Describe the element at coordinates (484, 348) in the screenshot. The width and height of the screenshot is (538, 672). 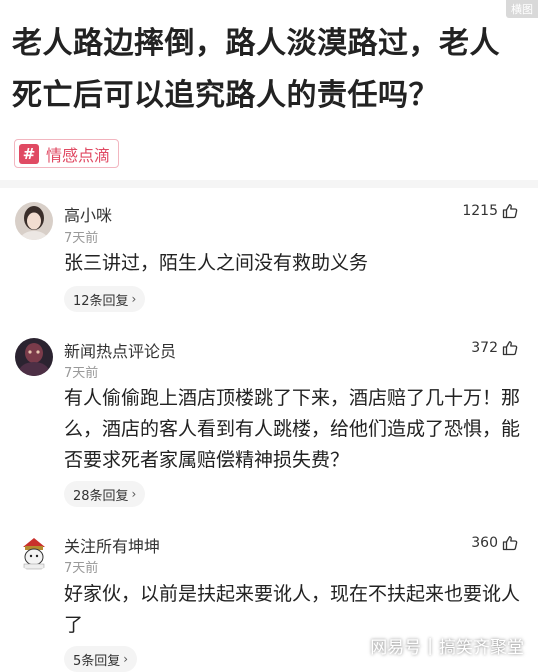
I see `like-count: 372` at that location.